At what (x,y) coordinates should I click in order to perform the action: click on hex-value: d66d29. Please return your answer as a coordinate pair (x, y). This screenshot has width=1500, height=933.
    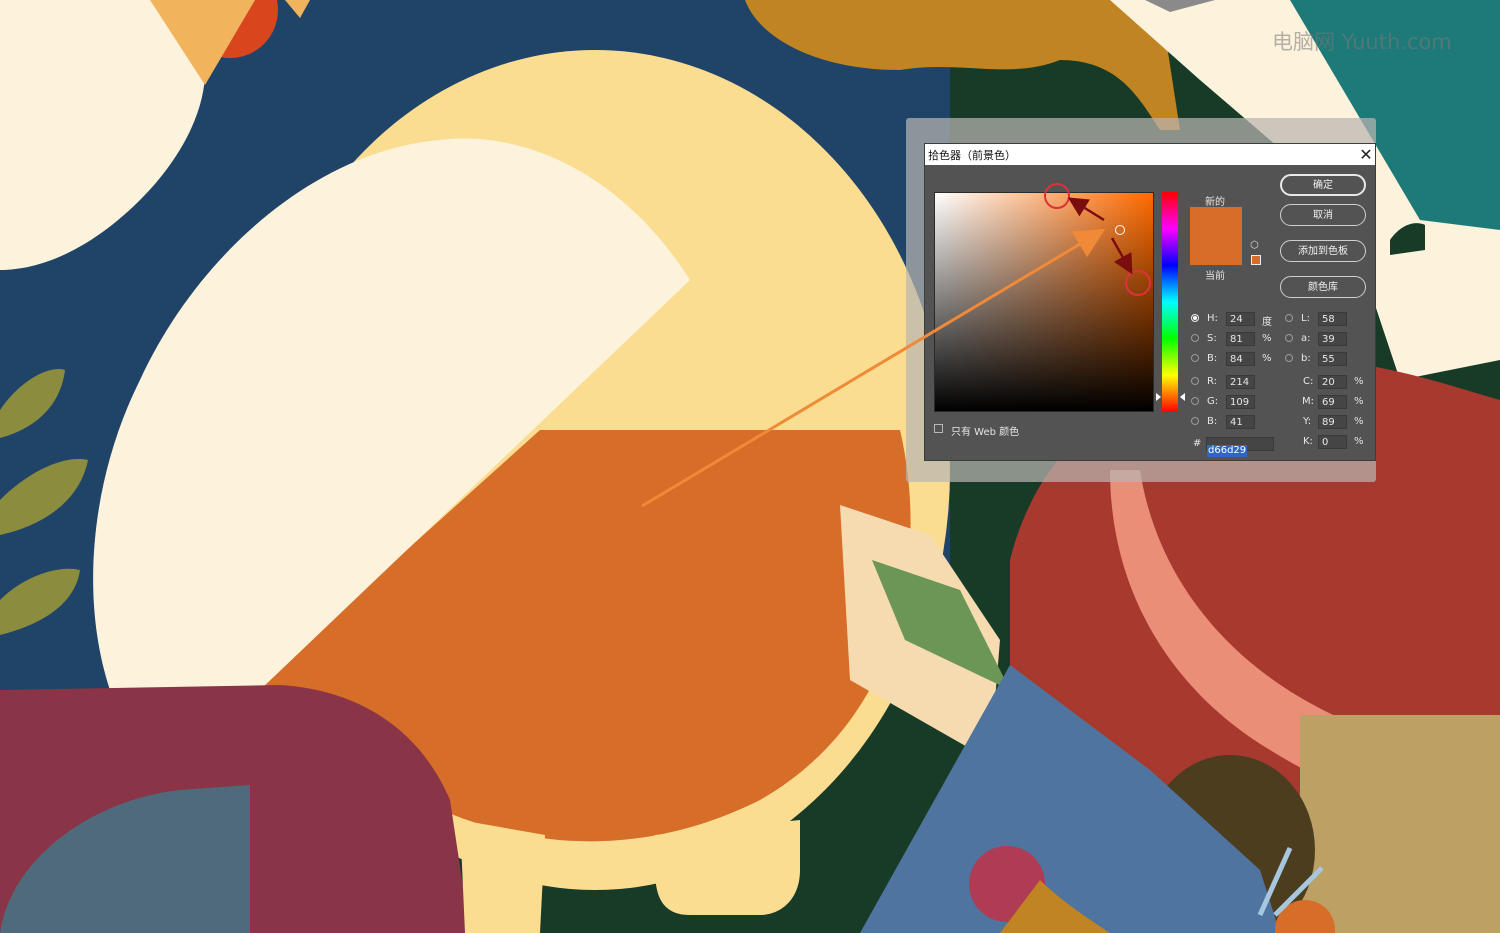
    Looking at the image, I should click on (1227, 451).